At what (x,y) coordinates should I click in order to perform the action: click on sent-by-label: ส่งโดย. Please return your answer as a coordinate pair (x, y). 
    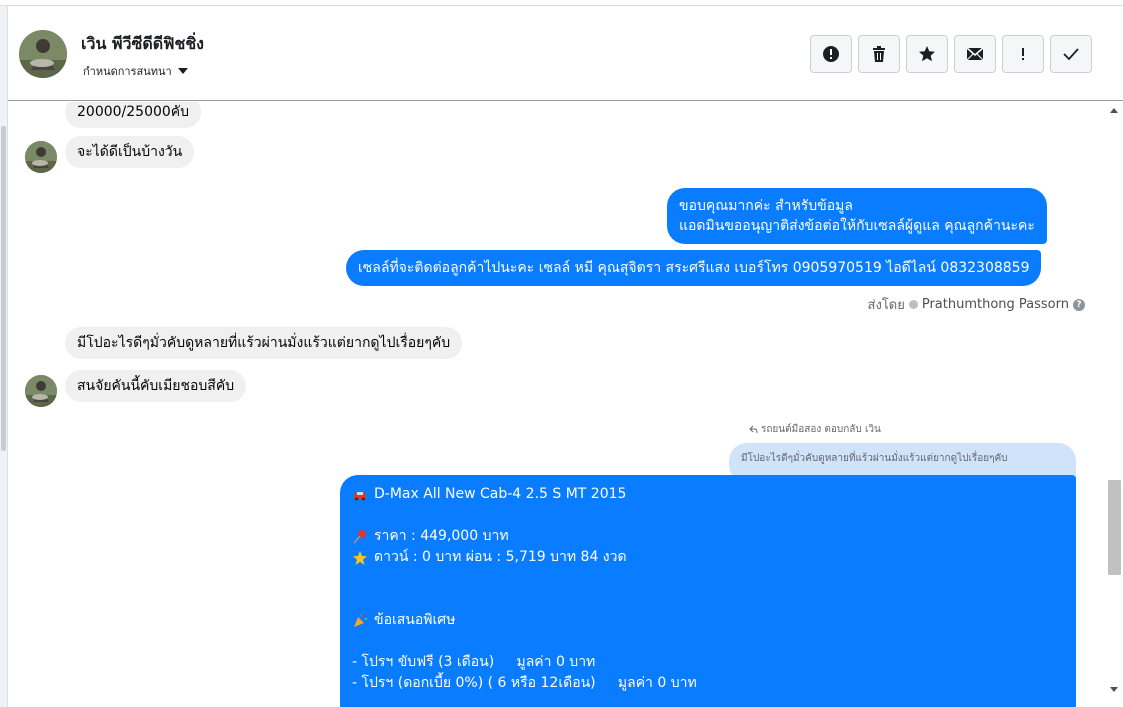
    Looking at the image, I should click on (886, 305).